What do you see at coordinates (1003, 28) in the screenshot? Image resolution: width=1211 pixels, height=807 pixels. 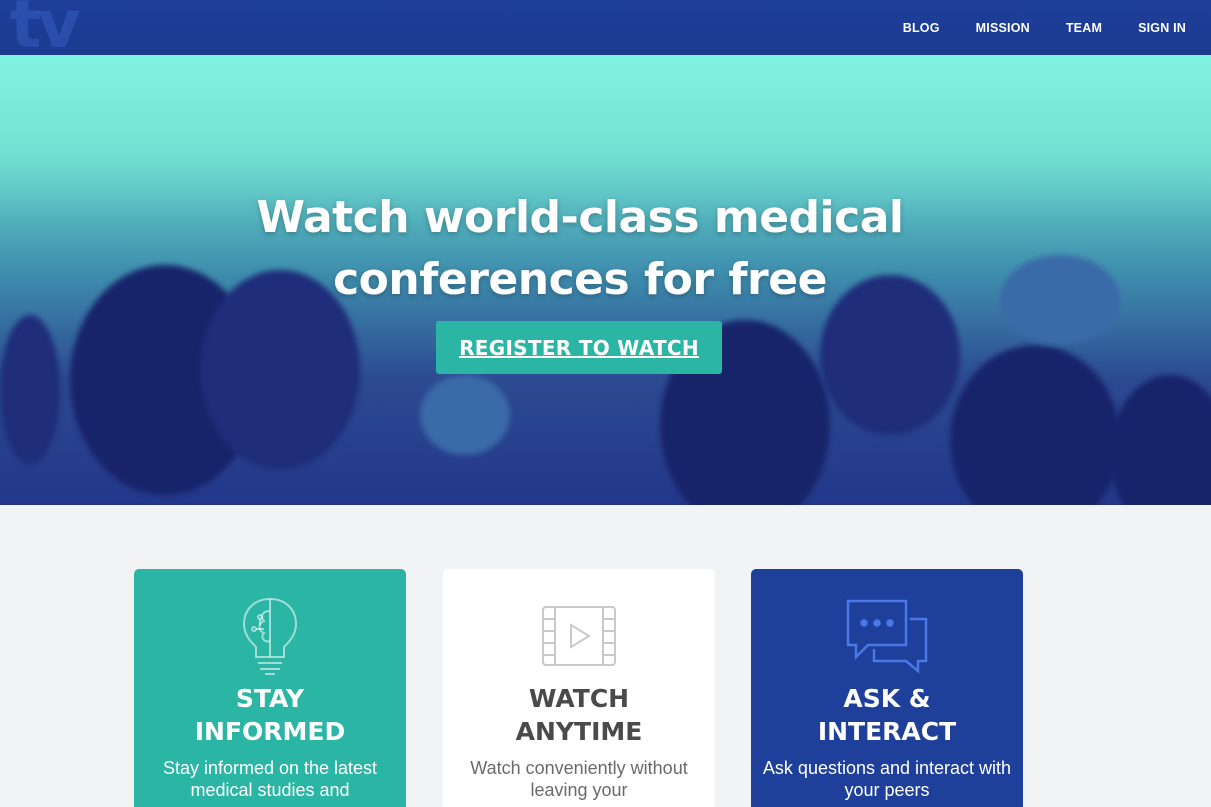 I see `nav-link-mission: MISSION` at bounding box center [1003, 28].